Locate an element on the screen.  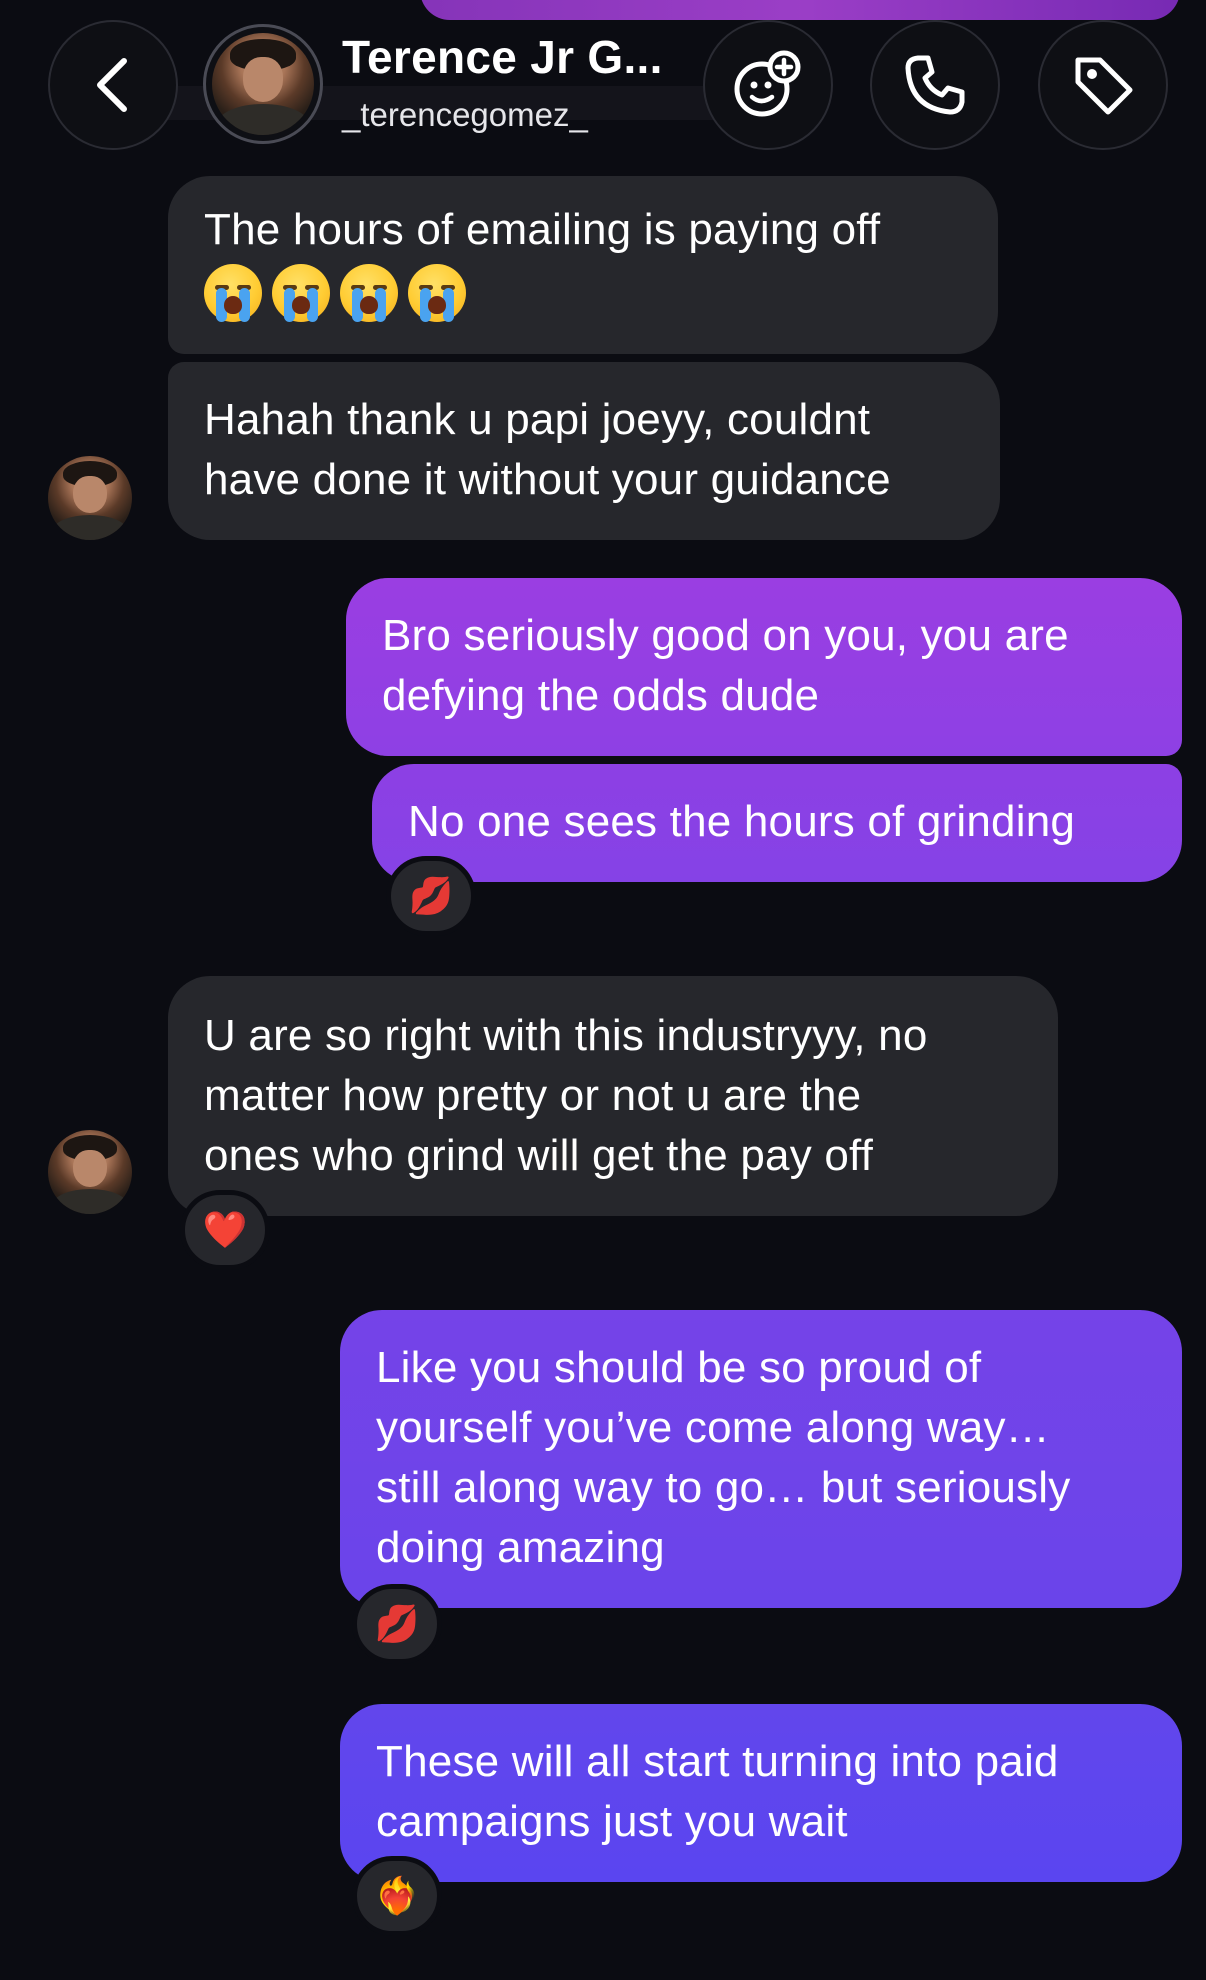
tag-button is located at coordinates (1103, 85).